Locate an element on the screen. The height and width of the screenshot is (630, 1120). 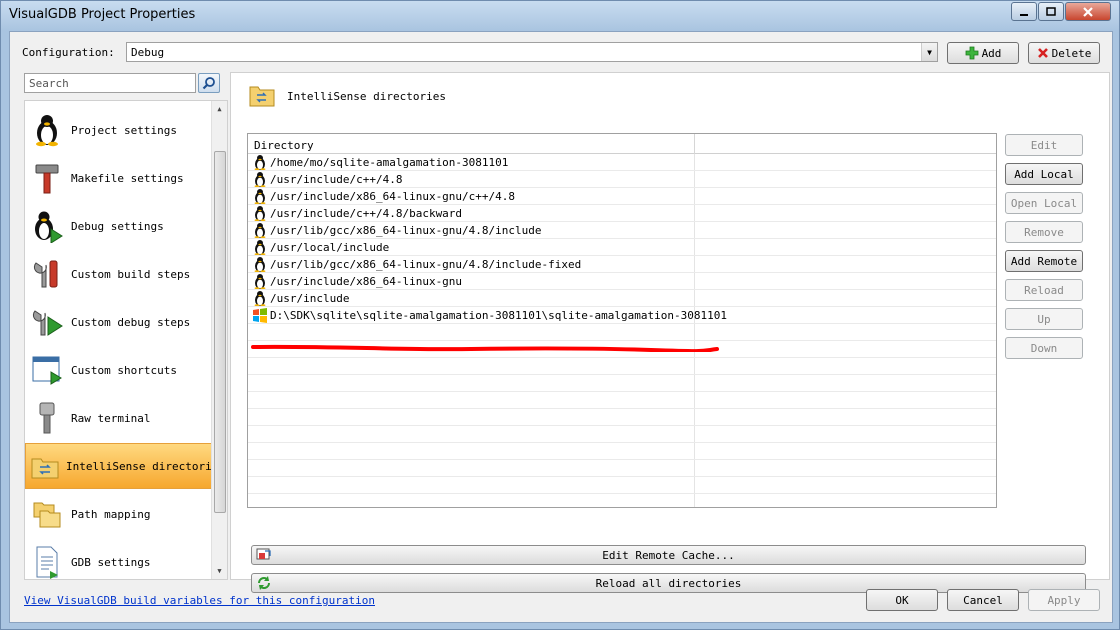
add-configuration-button: Add is located at coordinates (983, 53).